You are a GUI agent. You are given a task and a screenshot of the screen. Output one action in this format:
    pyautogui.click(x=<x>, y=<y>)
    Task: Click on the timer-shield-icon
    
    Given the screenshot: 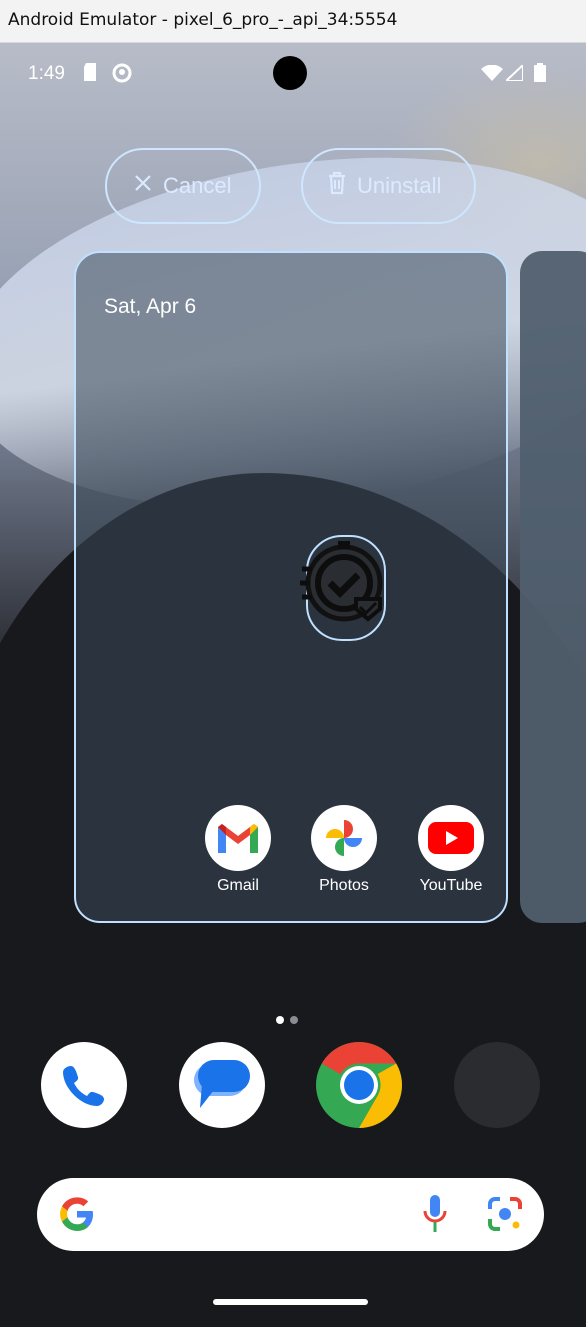 What is the action you would take?
    pyautogui.click(x=341, y=581)
    